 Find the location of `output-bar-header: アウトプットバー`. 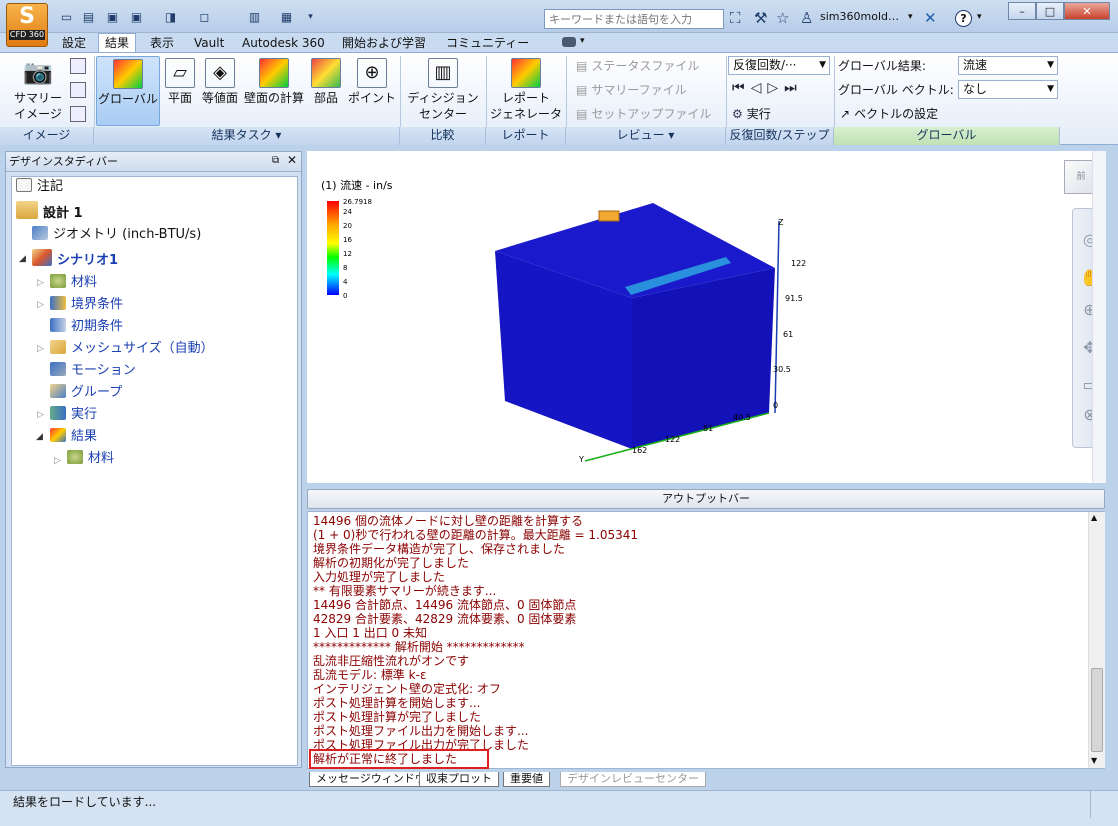

output-bar-header: アウトプットバー is located at coordinates (706, 499).